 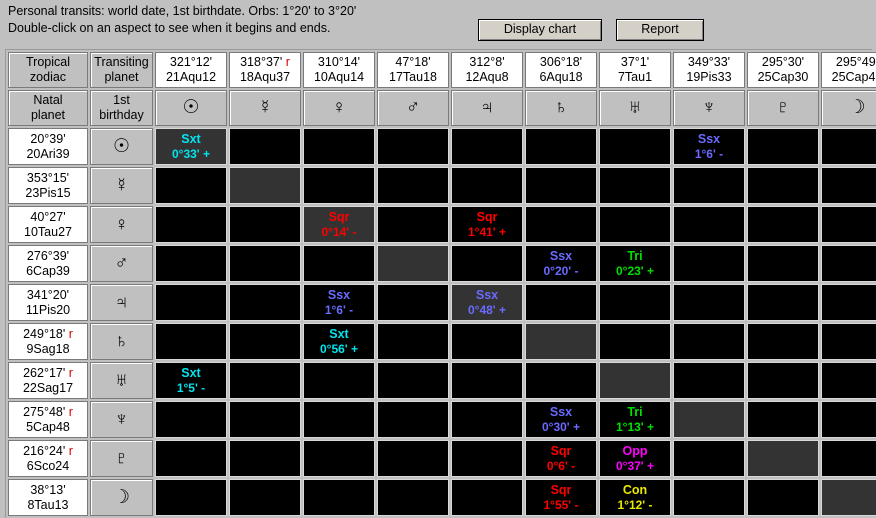 What do you see at coordinates (635, 380) in the screenshot?
I see `aspect-cell-uranus-uranus` at bounding box center [635, 380].